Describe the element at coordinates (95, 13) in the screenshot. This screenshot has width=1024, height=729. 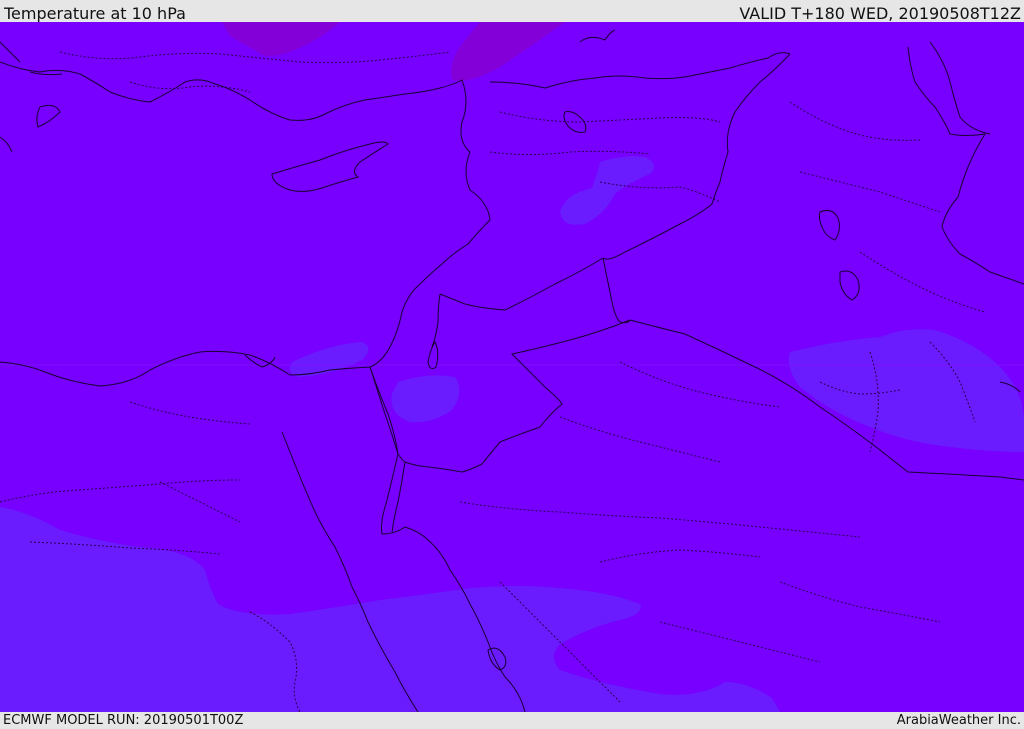
I see `map-title: Temperature at 10 hPa` at that location.